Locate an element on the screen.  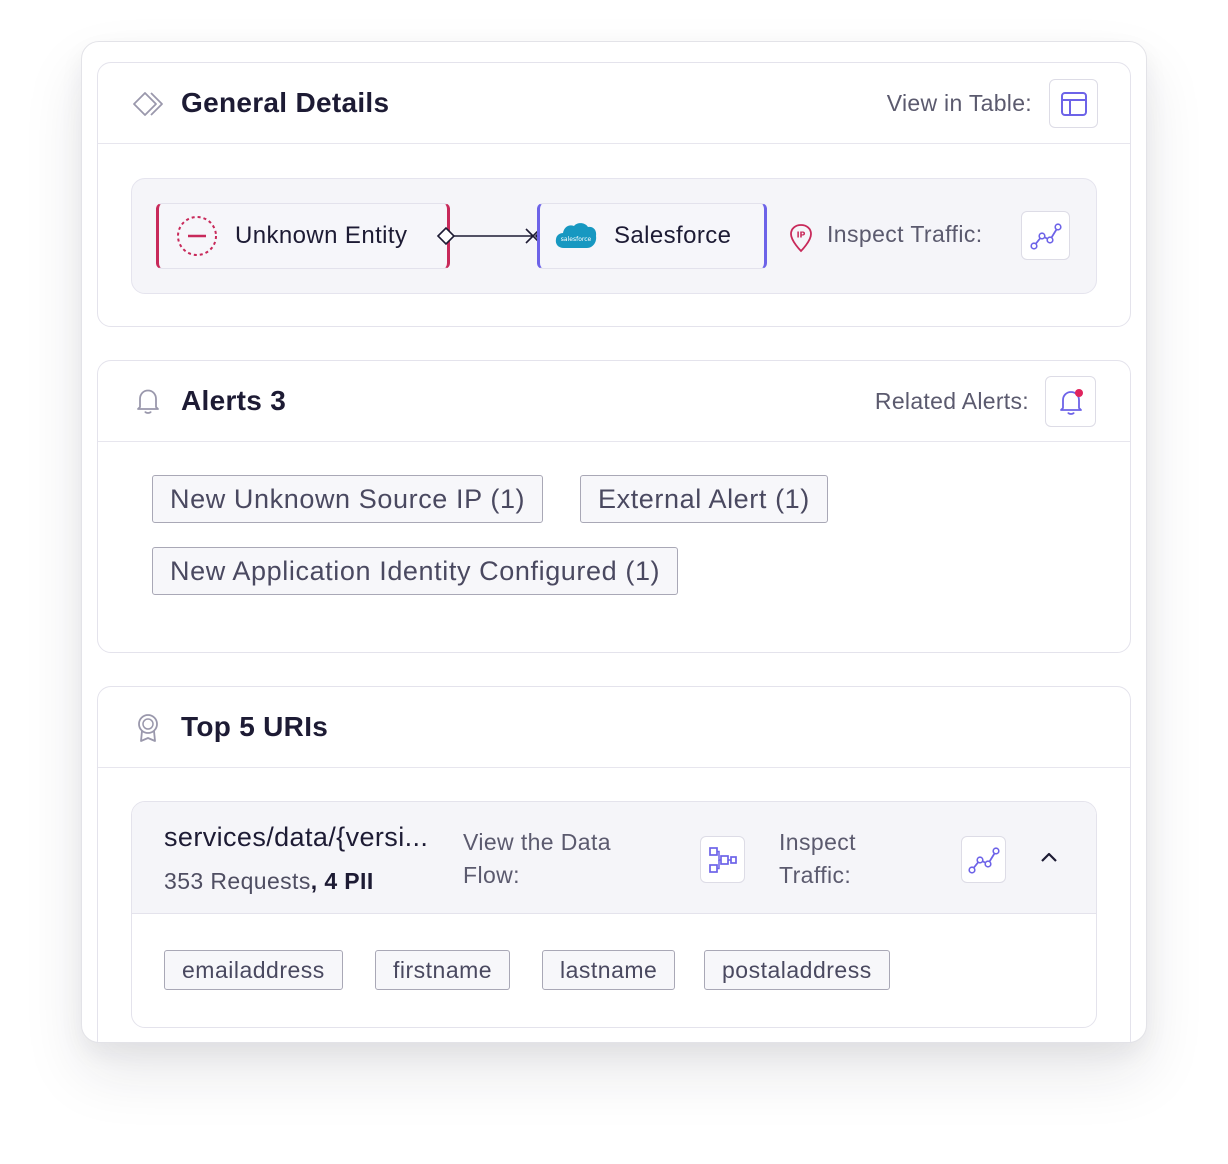
related-alerts-button is located at coordinates (1070, 401).